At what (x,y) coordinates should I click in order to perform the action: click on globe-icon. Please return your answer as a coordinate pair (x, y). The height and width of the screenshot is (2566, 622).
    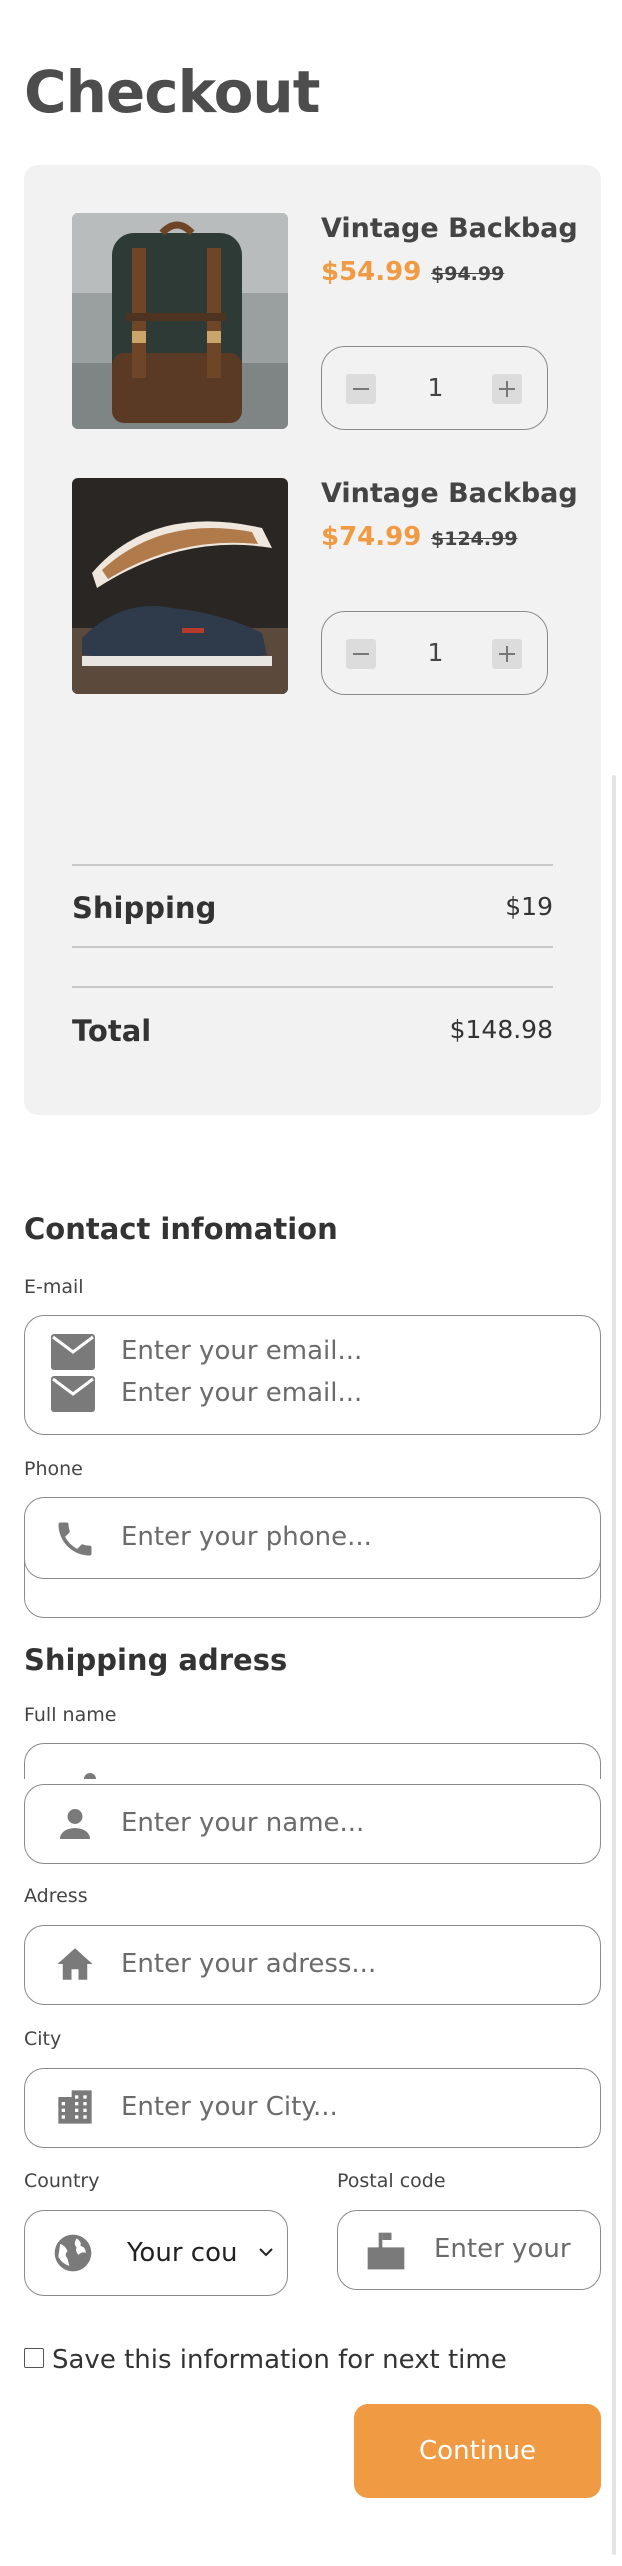
    Looking at the image, I should click on (73, 2253).